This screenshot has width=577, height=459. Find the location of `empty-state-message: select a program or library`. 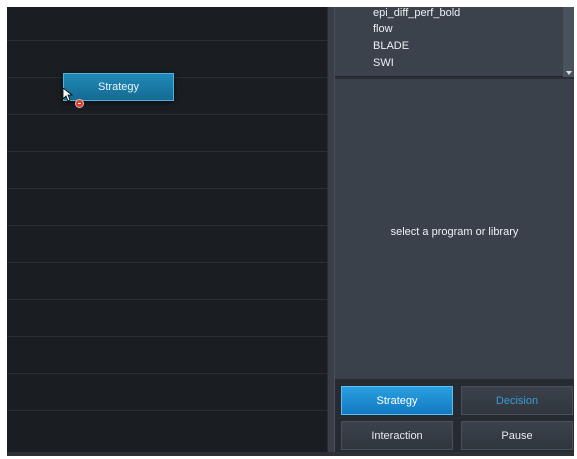

empty-state-message: select a program or library is located at coordinates (454, 232).